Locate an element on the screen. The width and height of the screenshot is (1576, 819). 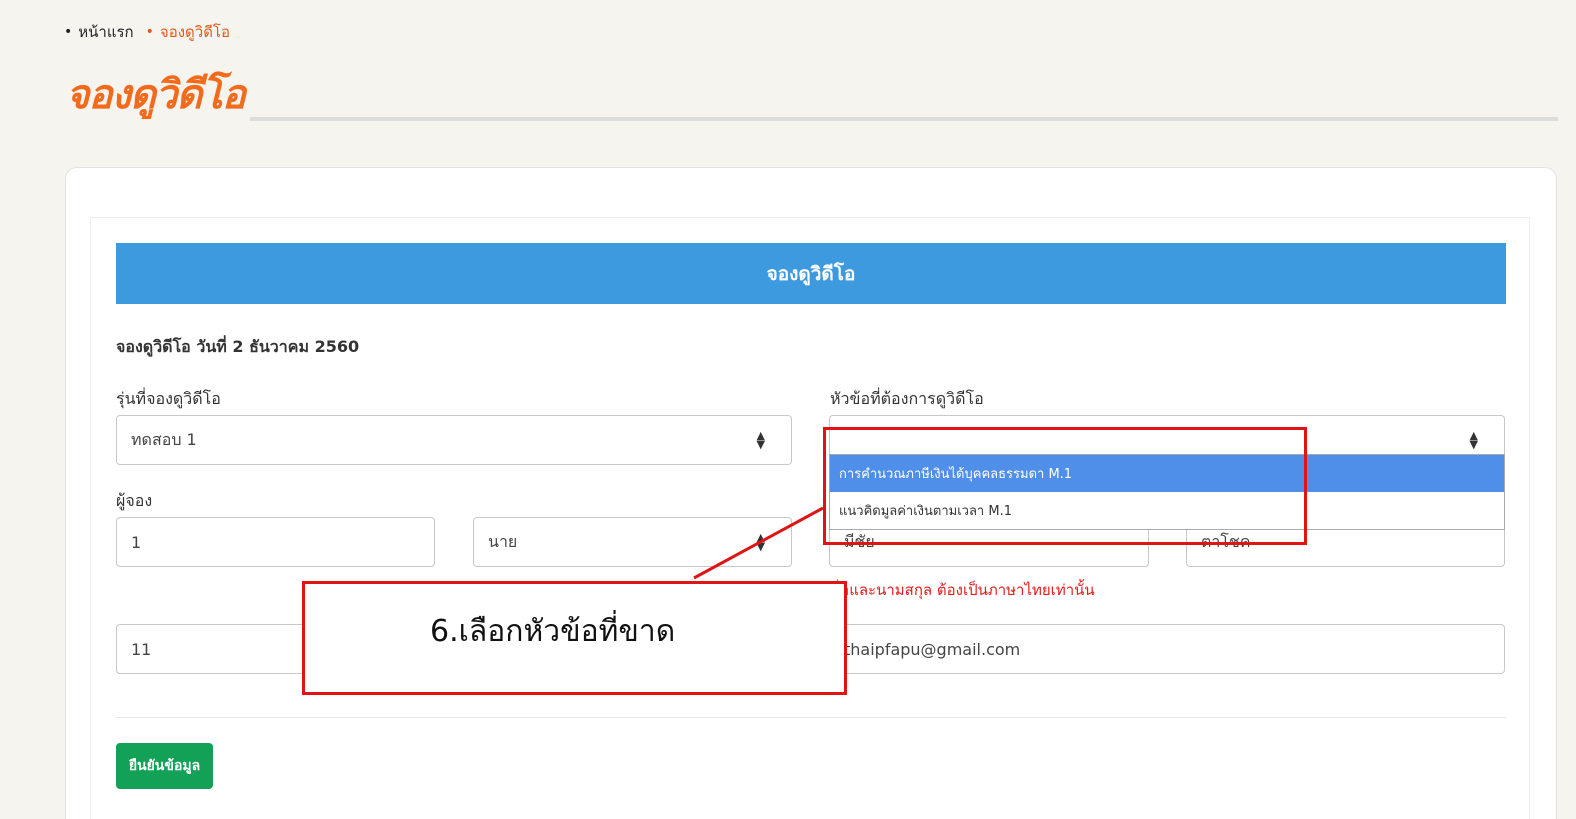
annotation-highlight-box is located at coordinates (1065, 486).